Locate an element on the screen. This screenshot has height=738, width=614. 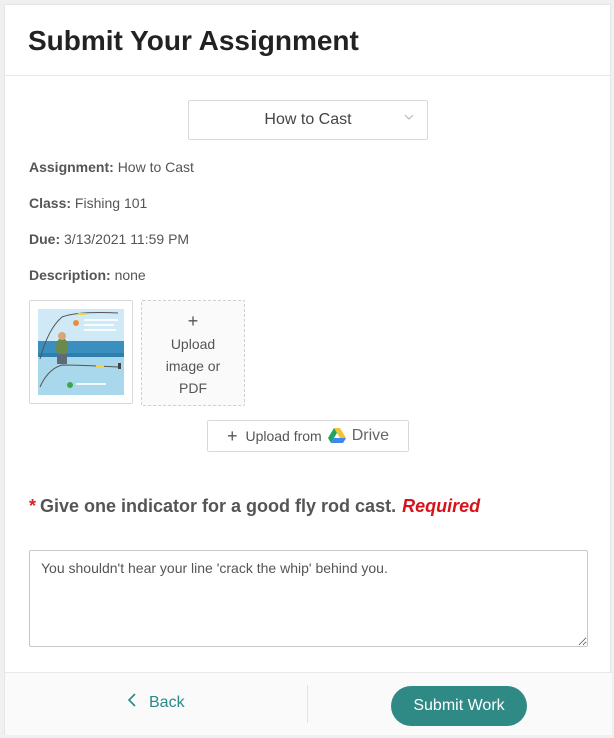
modal-footer: Back Submit Work is located at coordinates (308, 703).